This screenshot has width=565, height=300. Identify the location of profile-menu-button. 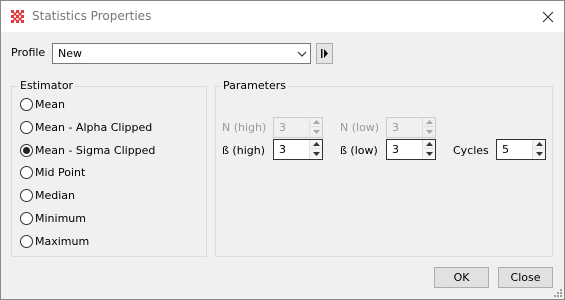
(324, 53).